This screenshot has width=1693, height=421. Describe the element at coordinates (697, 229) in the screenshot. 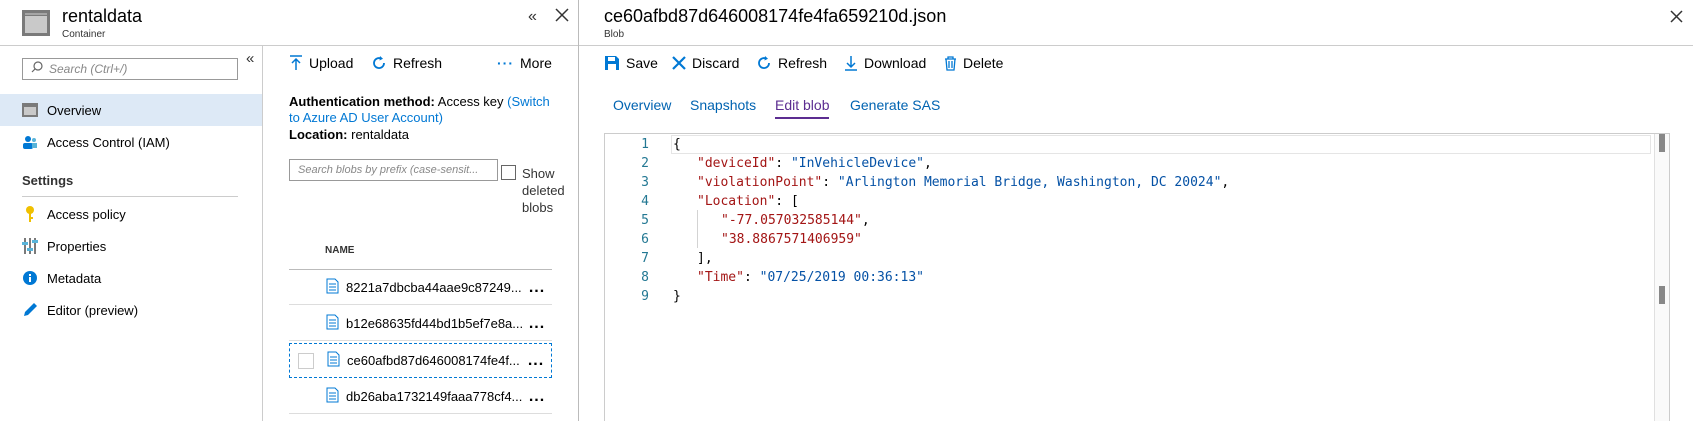

I see `indent-guide` at that location.